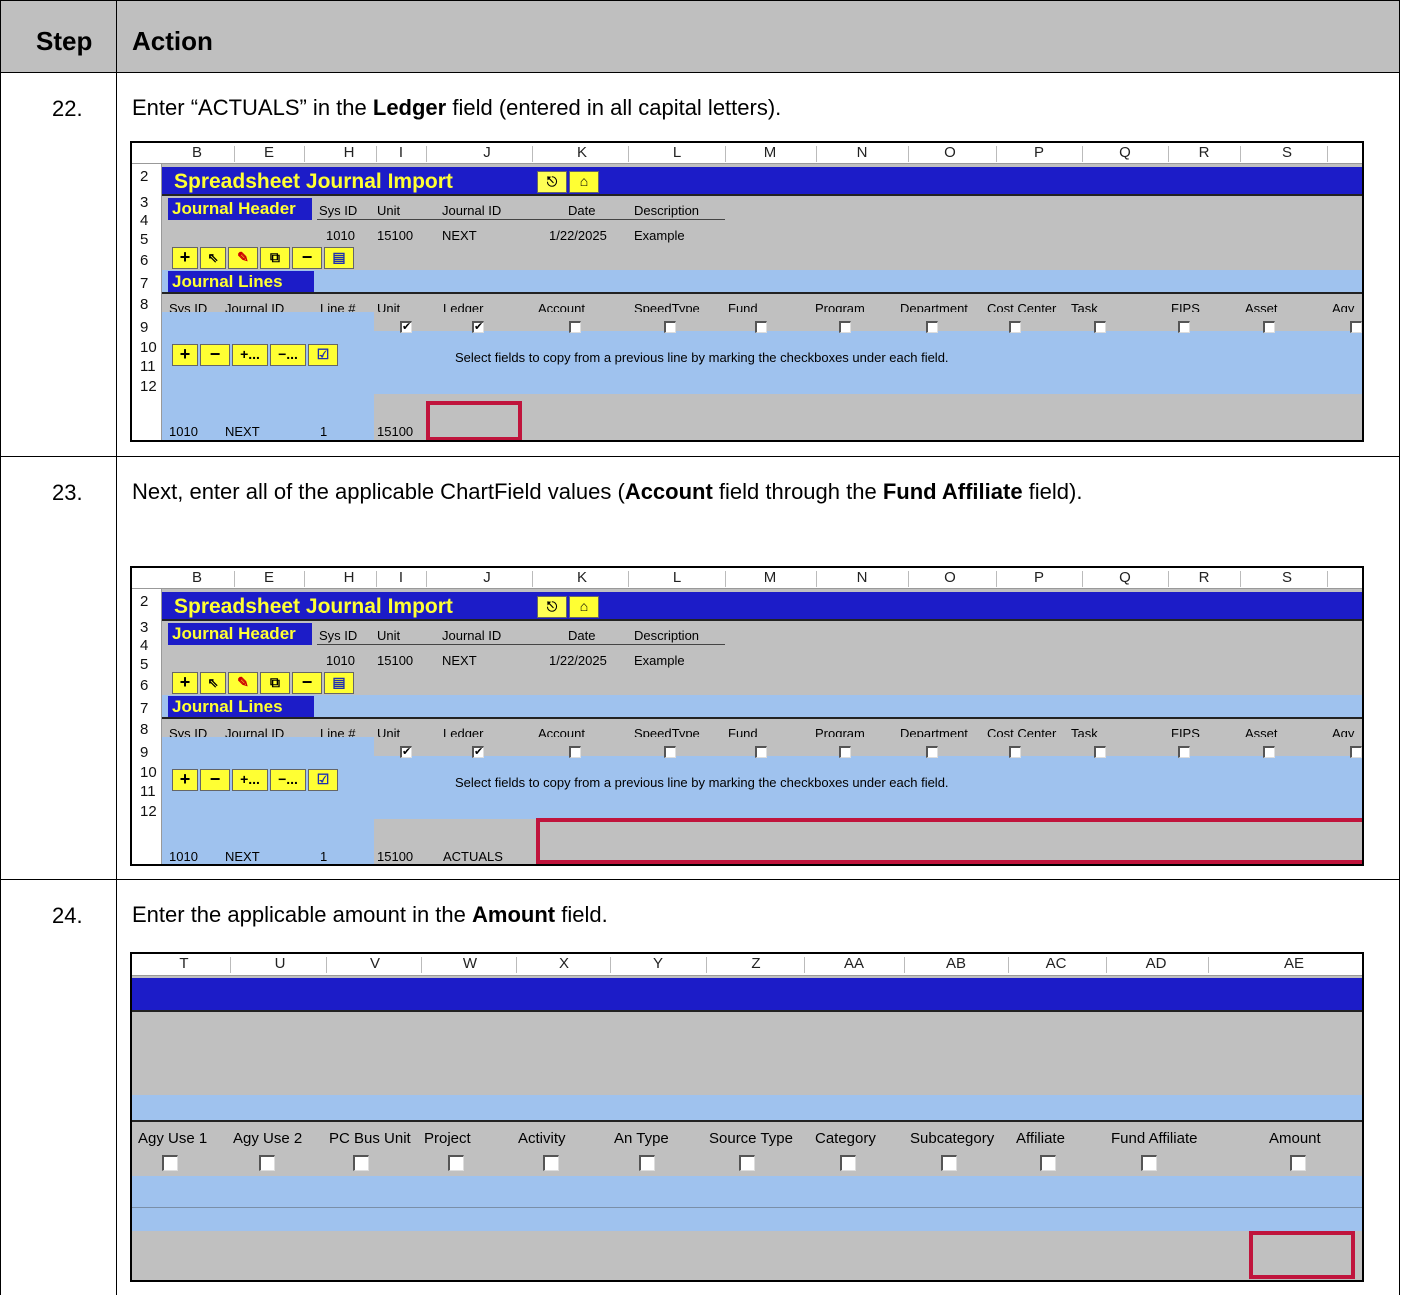  I want to click on journal-header-area, so click(747, 1053).